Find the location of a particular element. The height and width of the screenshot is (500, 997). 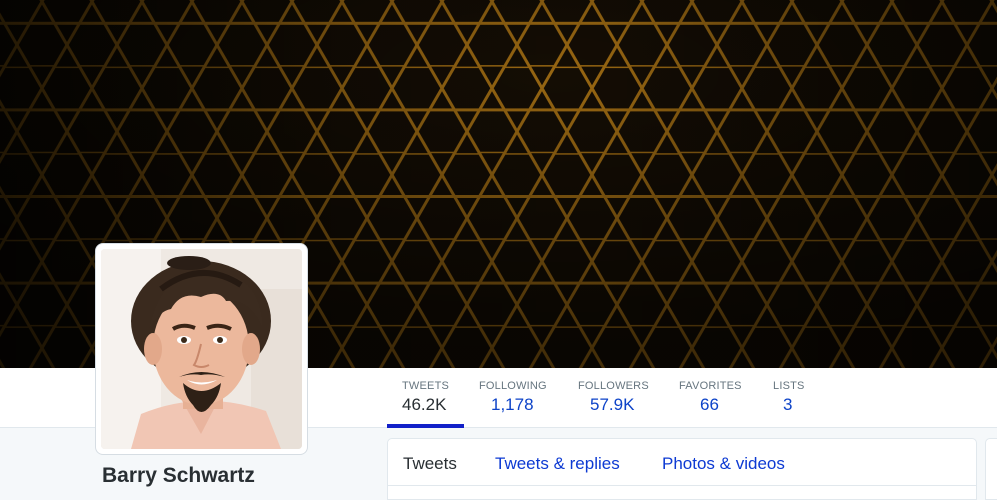

stat-following-value: 1,178 is located at coordinates (512, 404).